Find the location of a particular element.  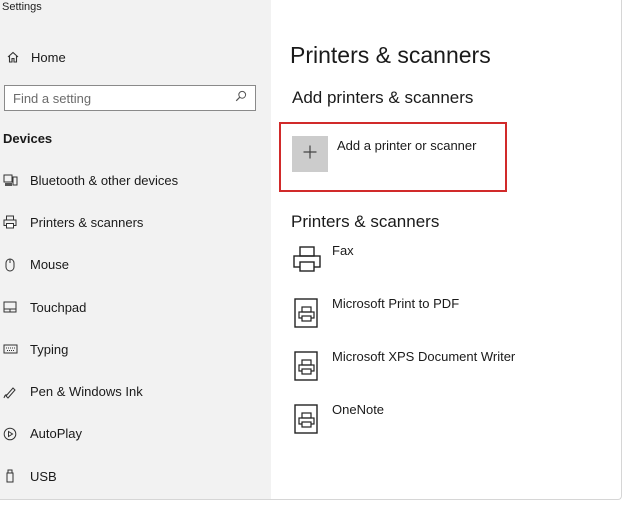

printer-icon is located at coordinates (10, 222).